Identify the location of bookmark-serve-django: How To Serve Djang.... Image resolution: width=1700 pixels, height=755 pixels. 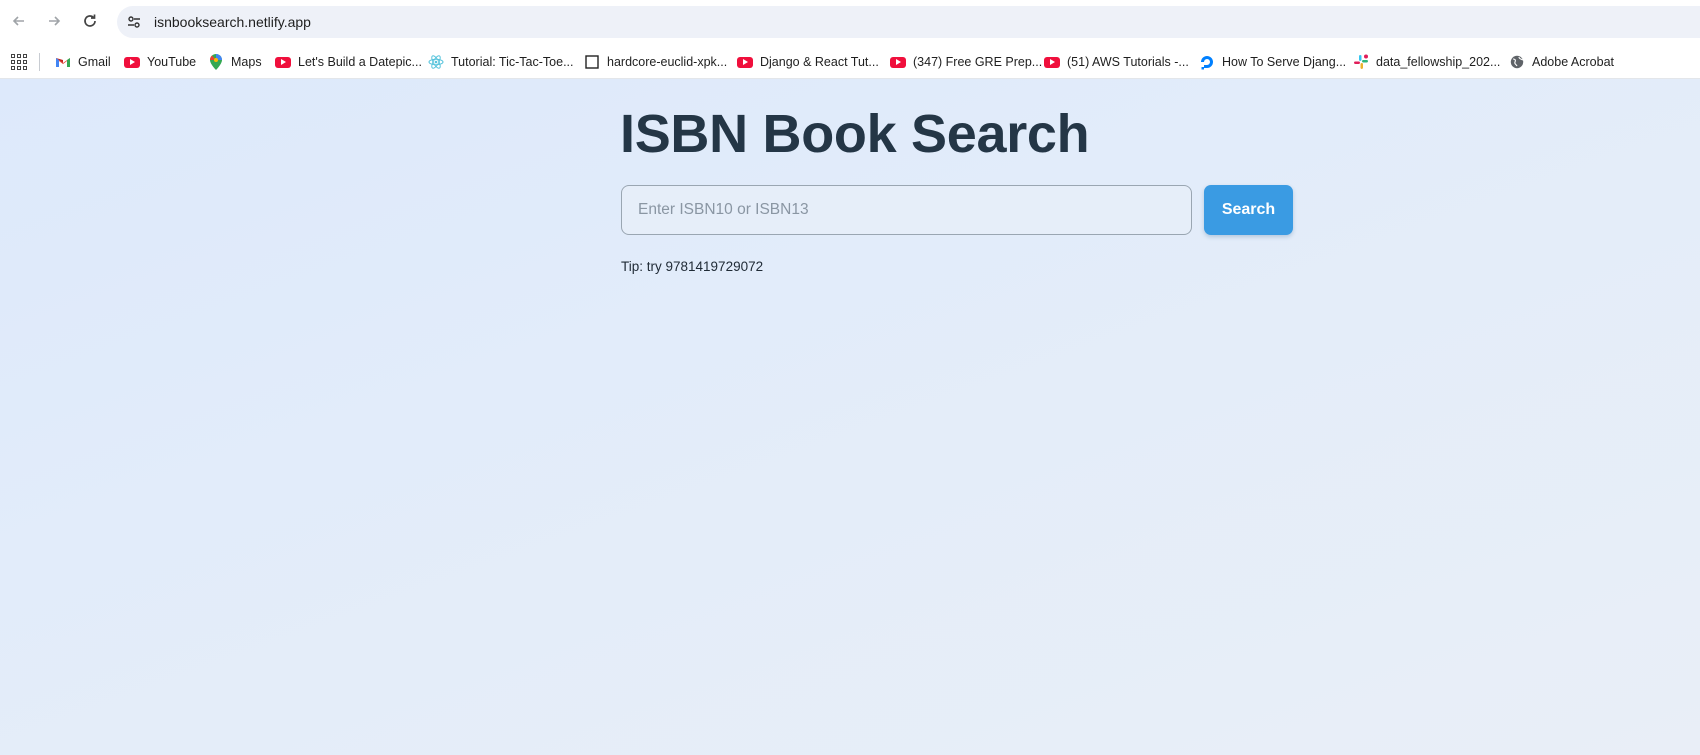
(1272, 62).